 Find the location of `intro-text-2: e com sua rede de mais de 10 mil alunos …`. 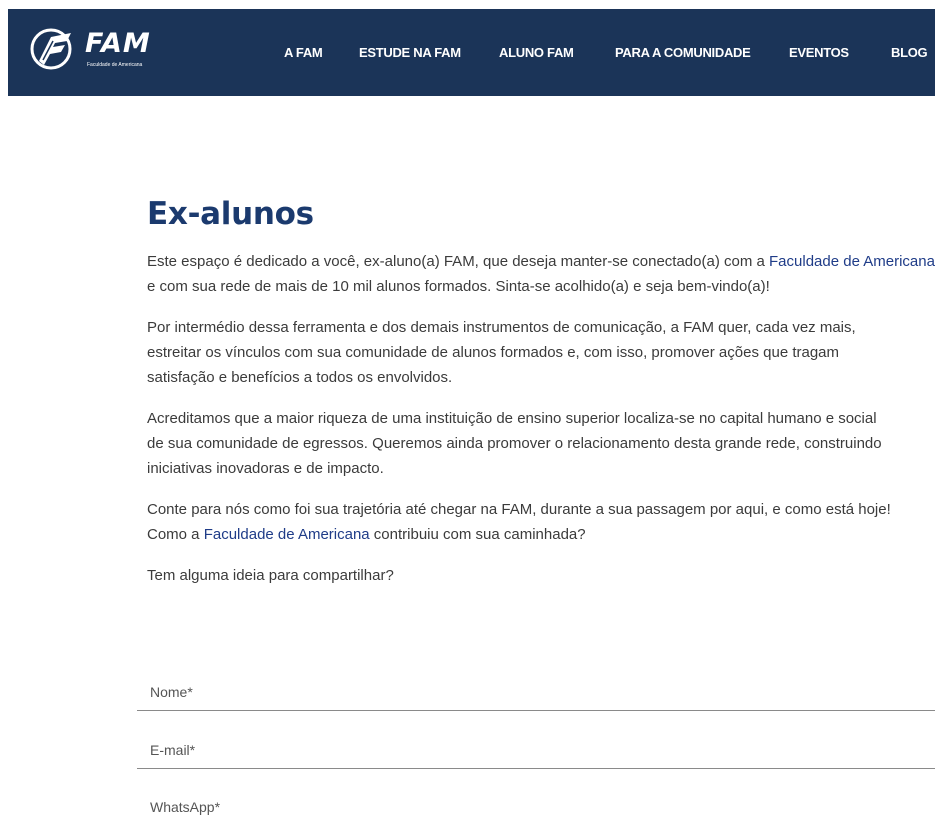

intro-text-2: e com sua rede de mais de 10 mil alunos … is located at coordinates (458, 286).